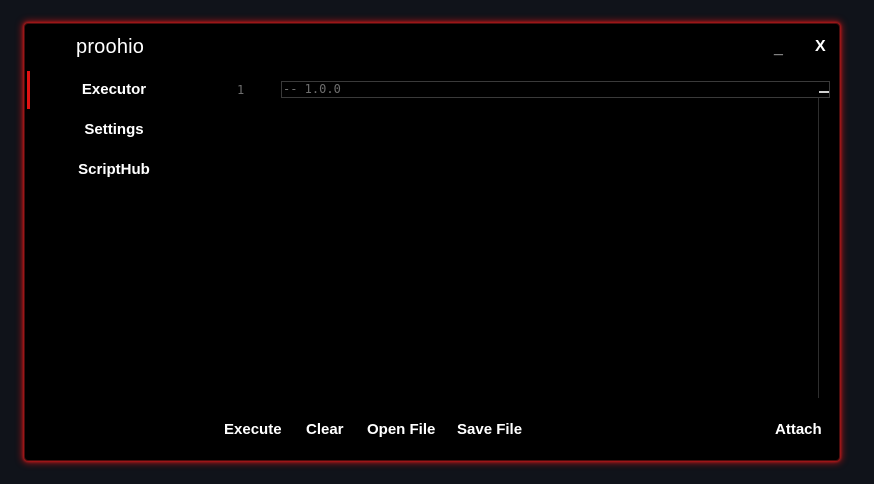  I want to click on code-editor: -- 1.0.0, so click(555, 89).